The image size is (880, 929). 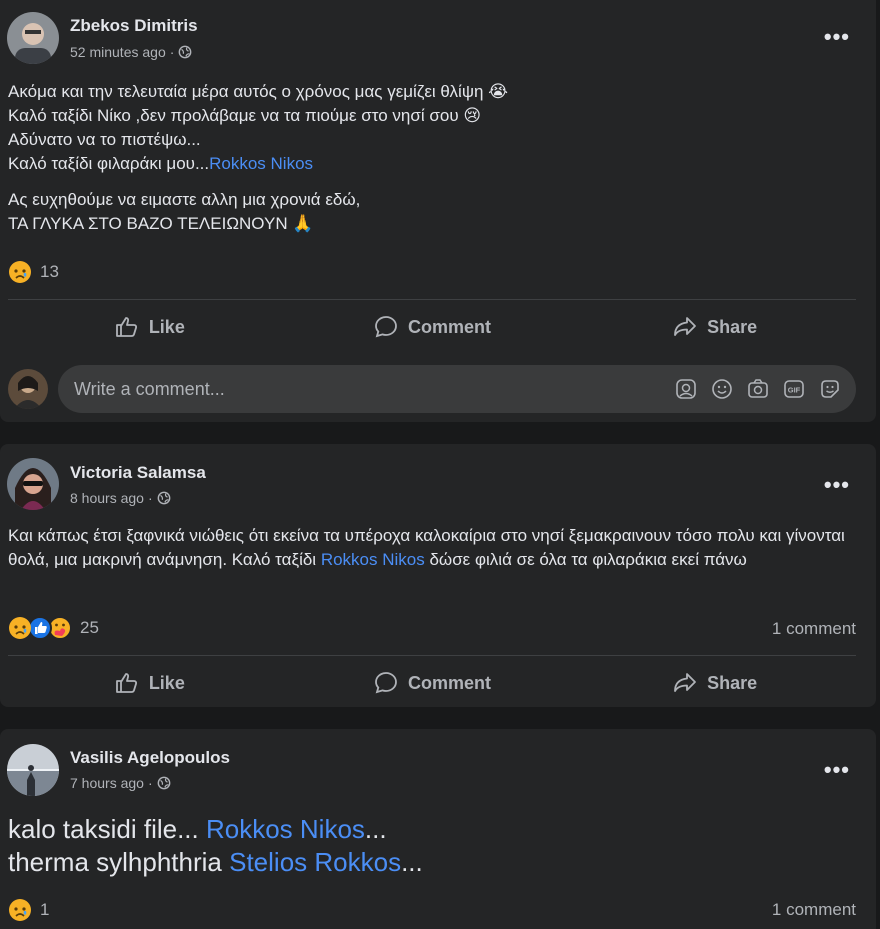 I want to click on mention-link: Stelios Rokkos, so click(x=315, y=862).